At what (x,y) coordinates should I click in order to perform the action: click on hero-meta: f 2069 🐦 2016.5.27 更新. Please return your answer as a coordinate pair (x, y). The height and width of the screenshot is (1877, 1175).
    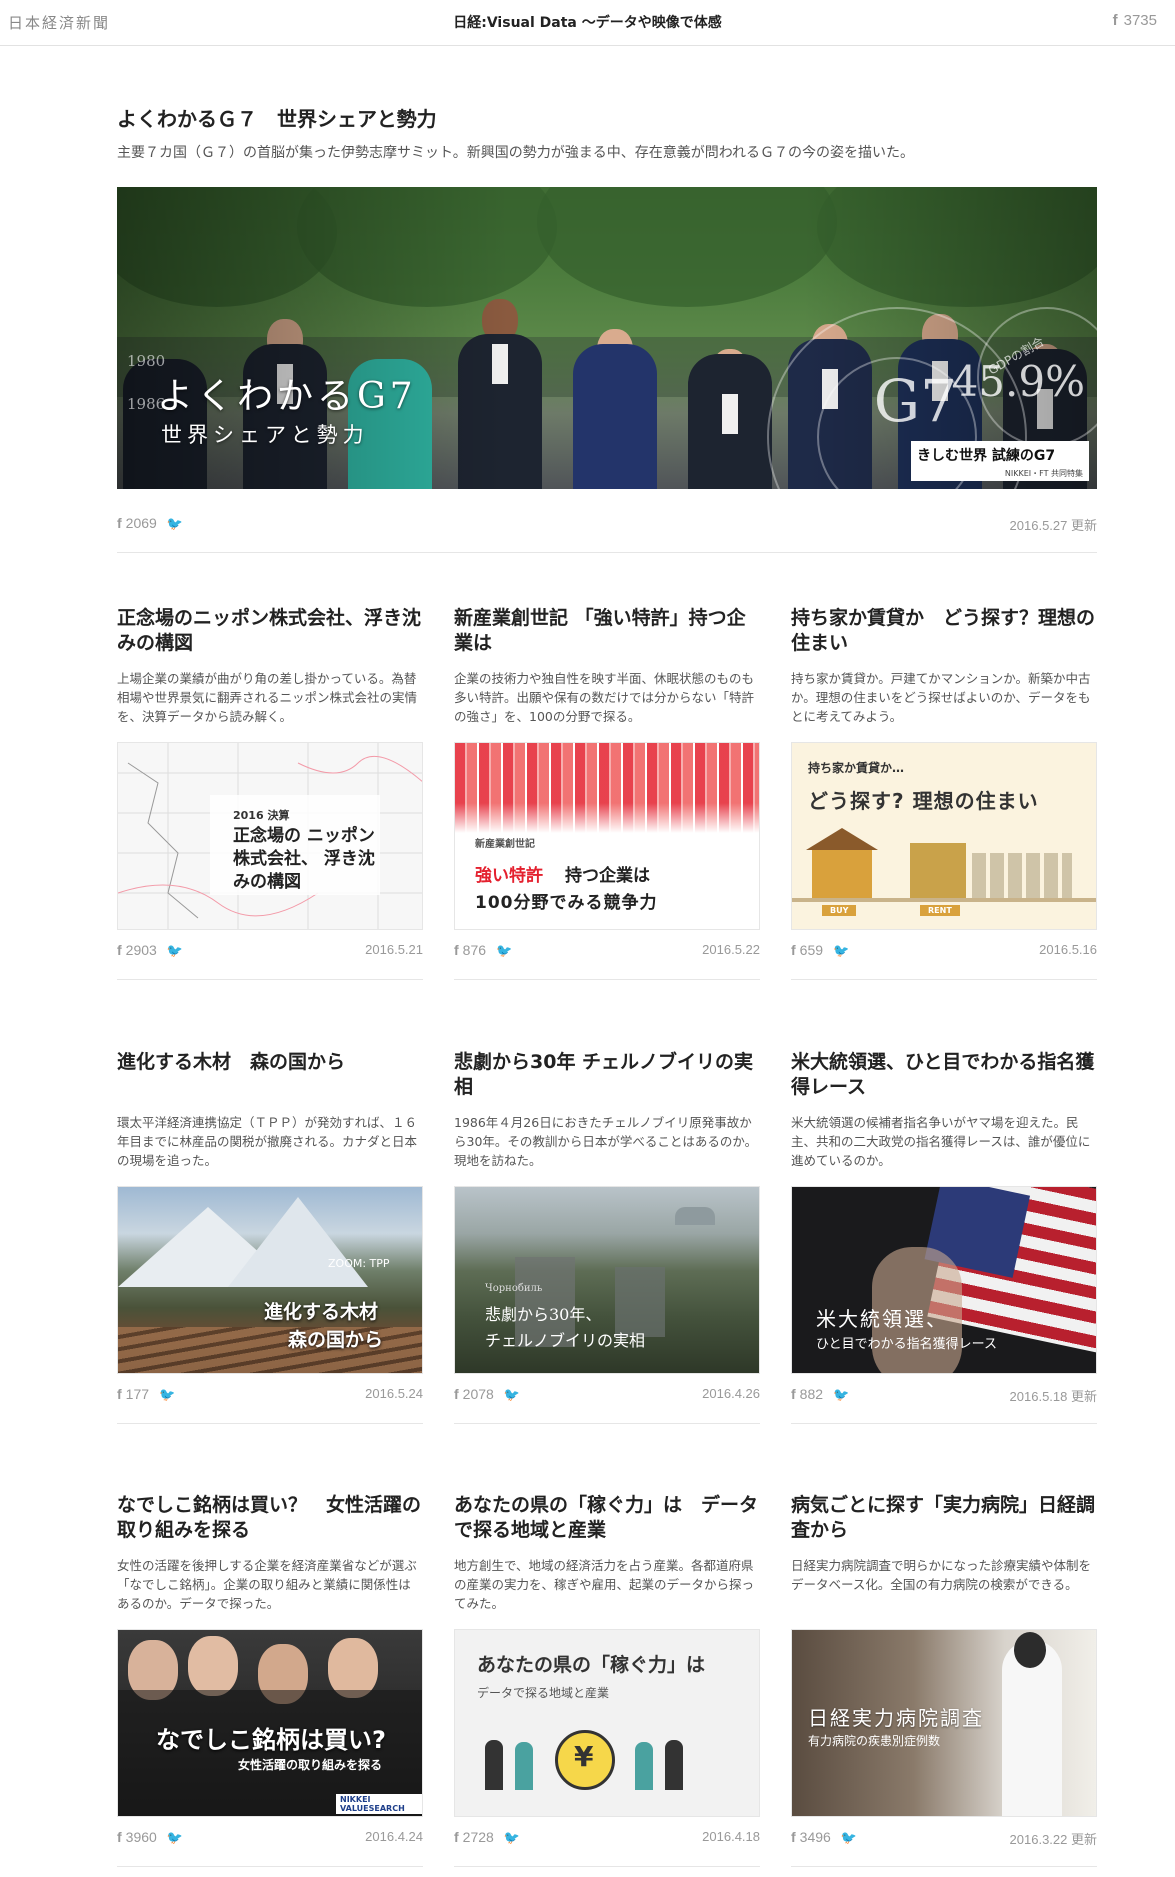
    Looking at the image, I should click on (607, 528).